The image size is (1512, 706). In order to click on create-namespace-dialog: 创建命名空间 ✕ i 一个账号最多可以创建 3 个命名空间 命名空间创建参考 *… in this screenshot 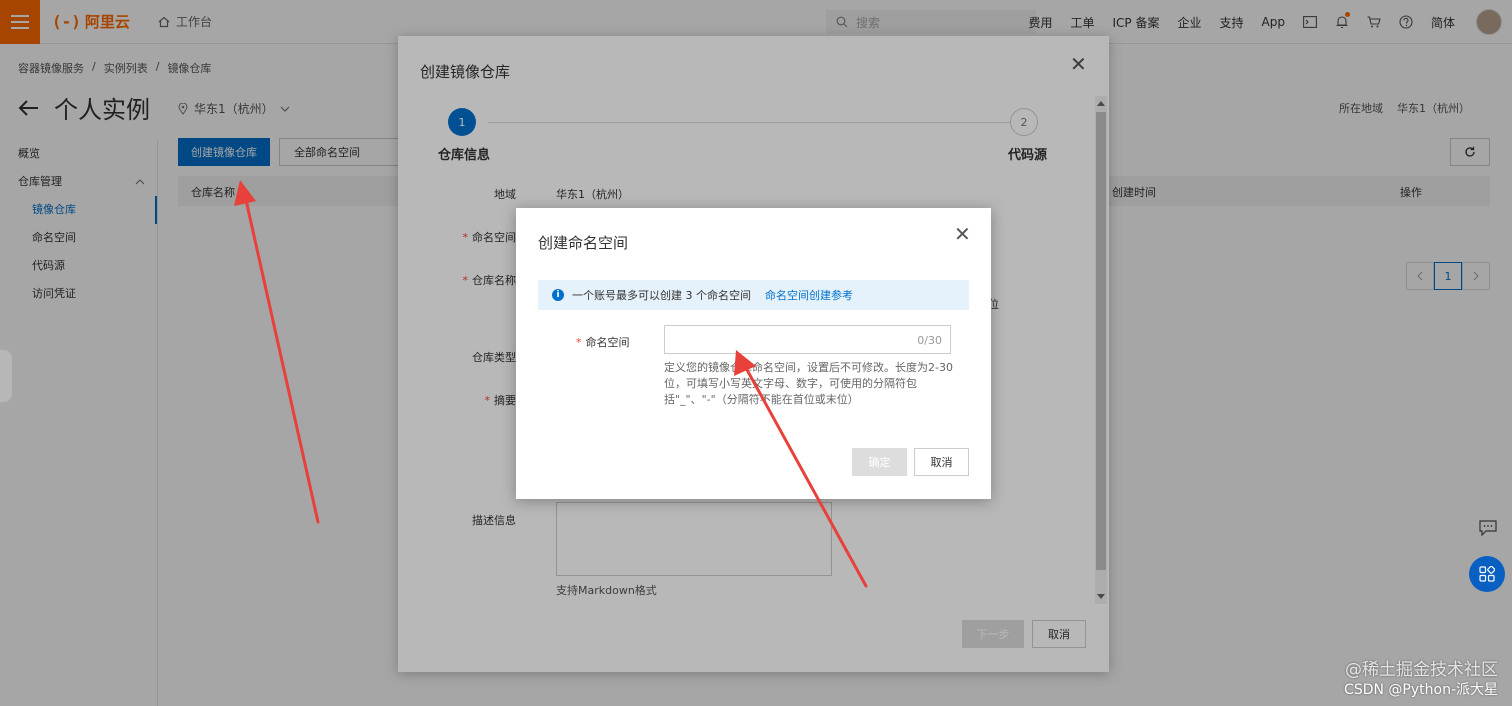, I will do `click(753, 353)`.